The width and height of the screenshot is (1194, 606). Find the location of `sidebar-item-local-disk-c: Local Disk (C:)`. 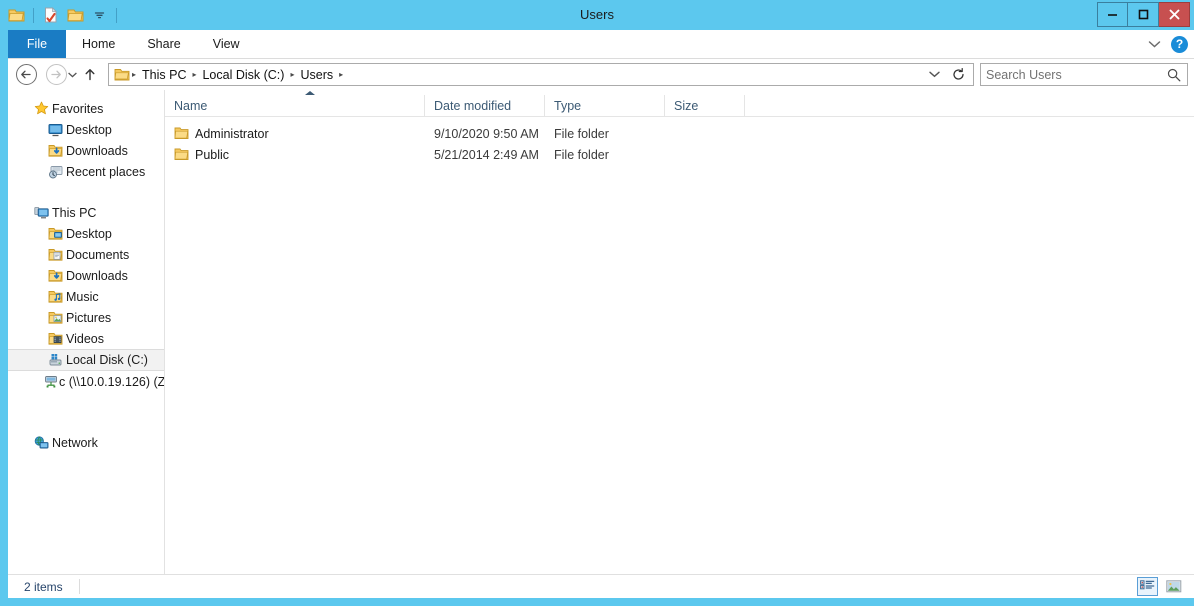

sidebar-item-local-disk-c: Local Disk (C:) is located at coordinates (86, 360).